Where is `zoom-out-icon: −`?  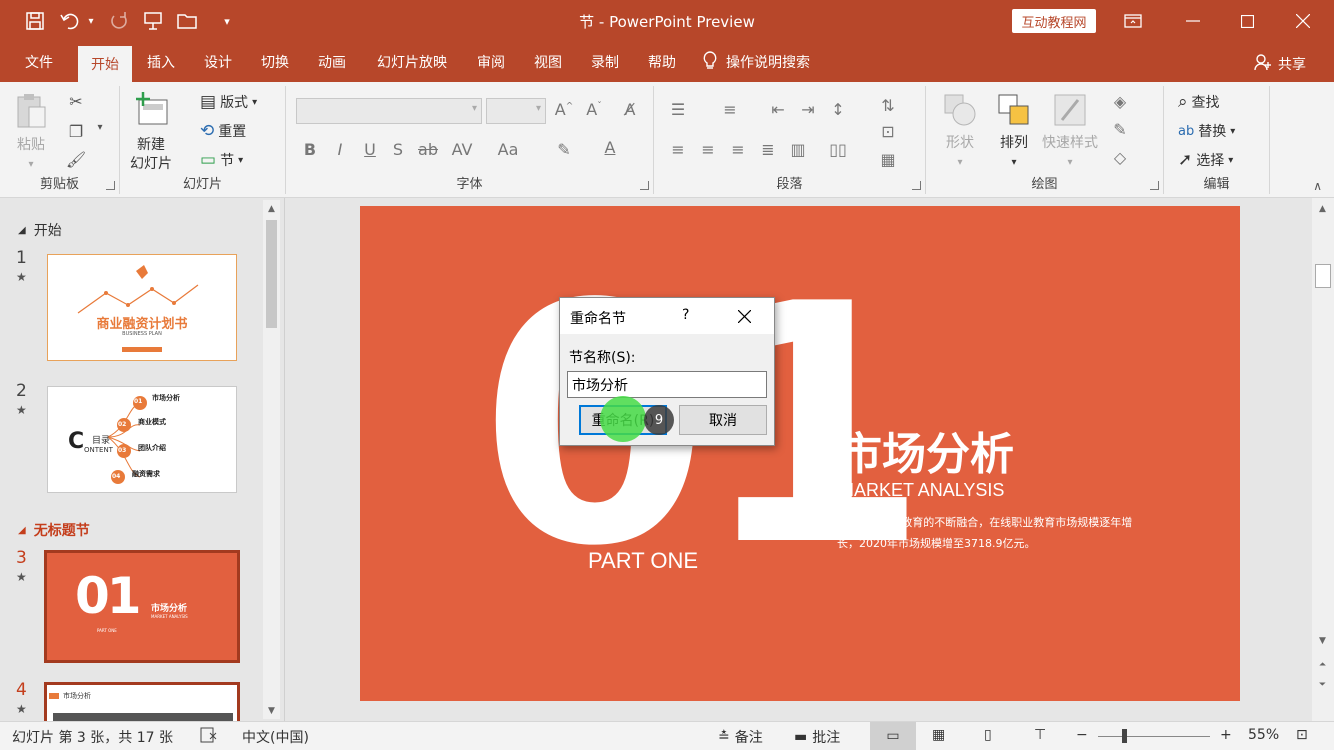
zoom-out-icon: − is located at coordinates (1082, 735).